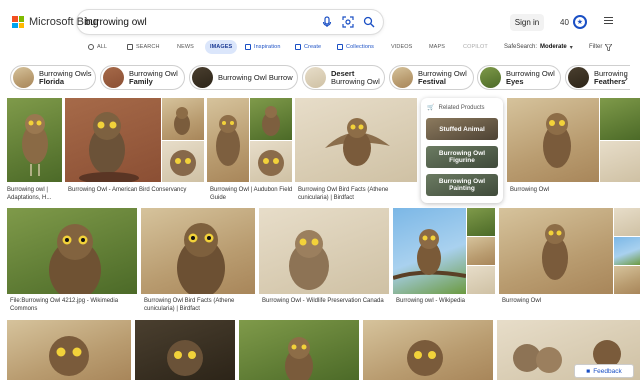 The width and height of the screenshot is (640, 380). Describe the element at coordinates (401, 47) in the screenshot. I see `tab-videos: VIDEOS` at that location.